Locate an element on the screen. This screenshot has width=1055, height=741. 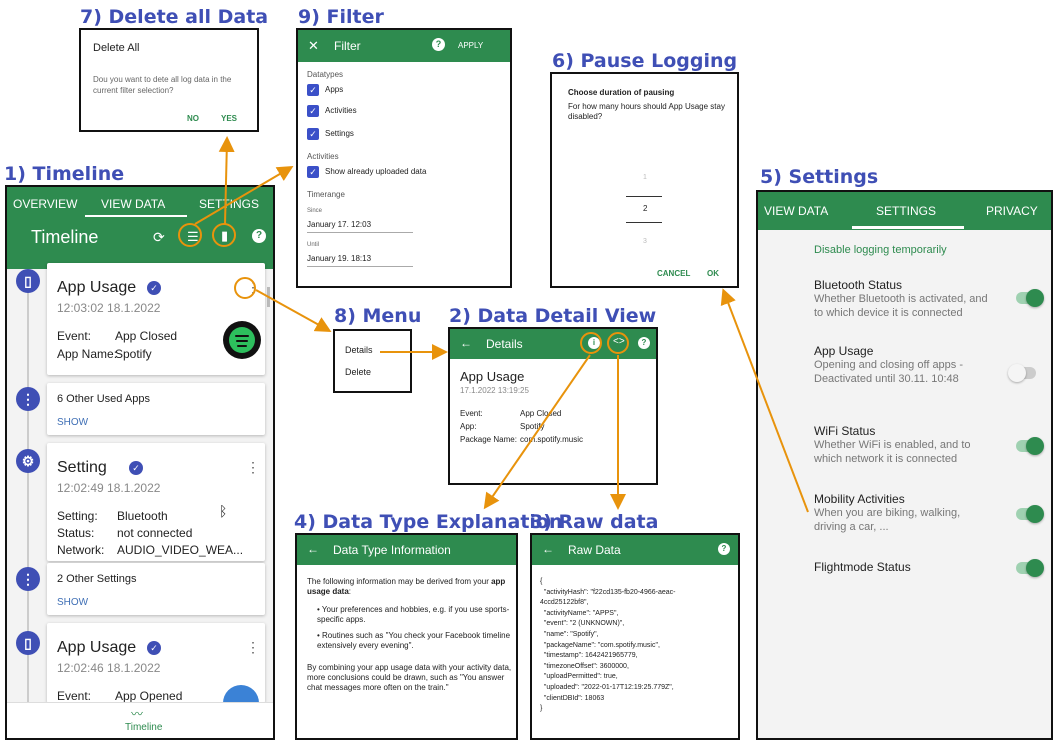
raw-json-line: 4ccd25122bf8", is located at coordinates (564, 603).